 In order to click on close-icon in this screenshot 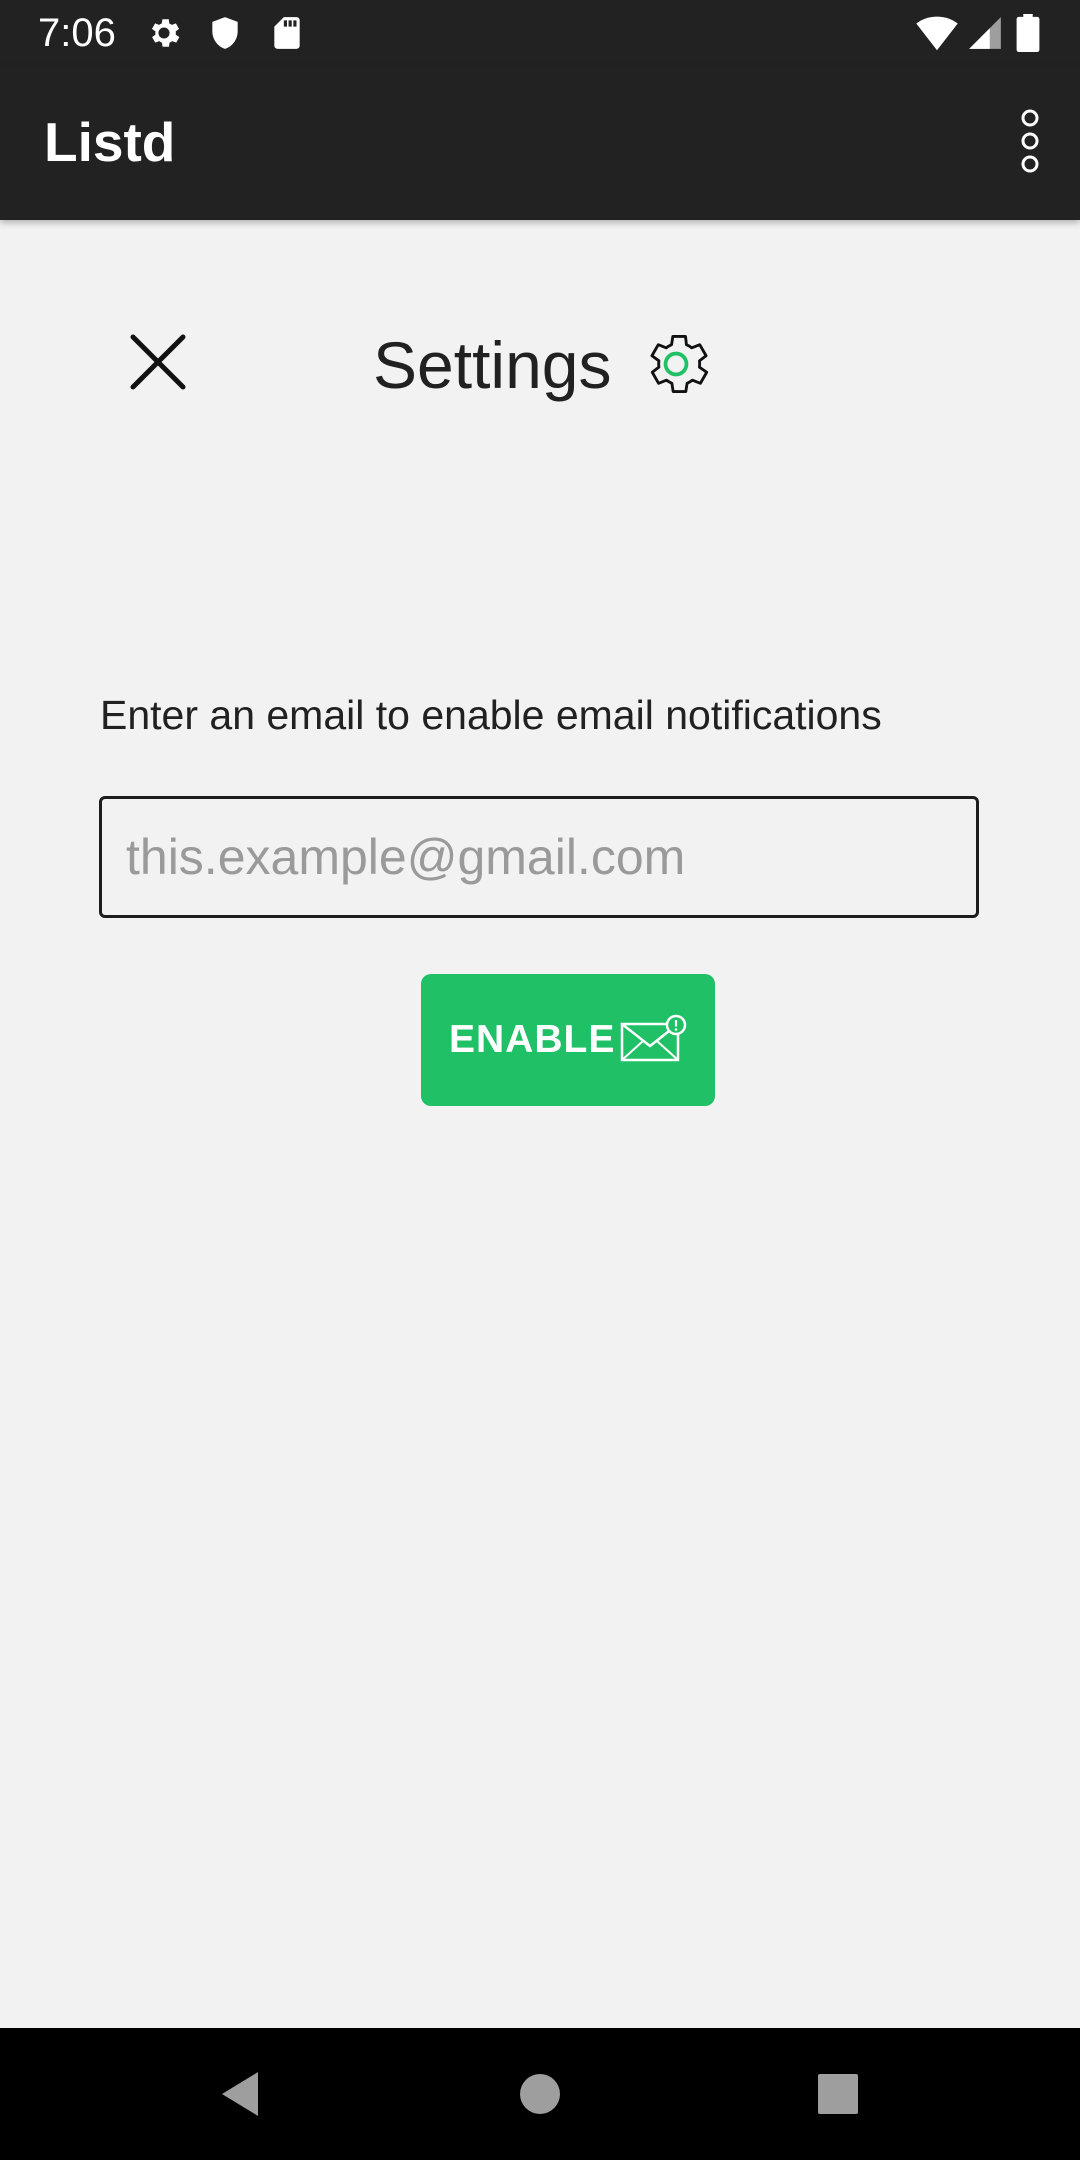, I will do `click(158, 362)`.